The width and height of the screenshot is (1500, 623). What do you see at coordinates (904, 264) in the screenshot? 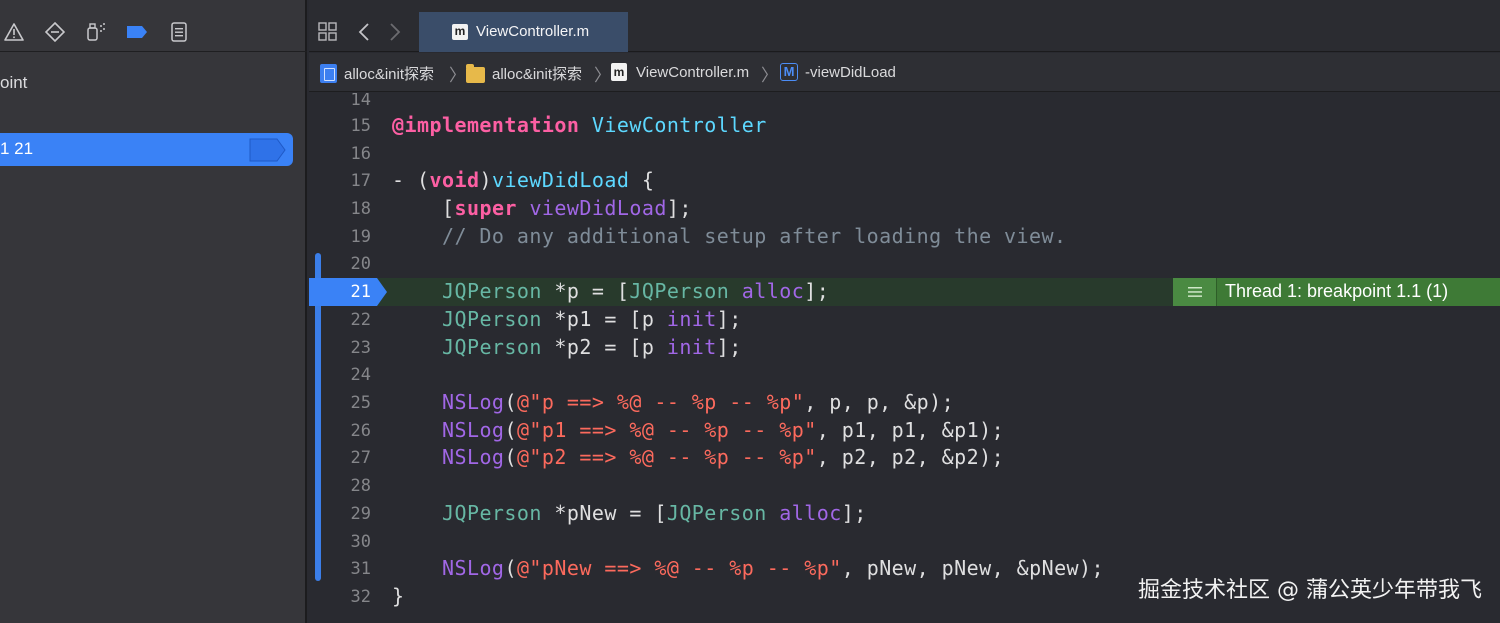
I see `code-line: 20` at bounding box center [904, 264].